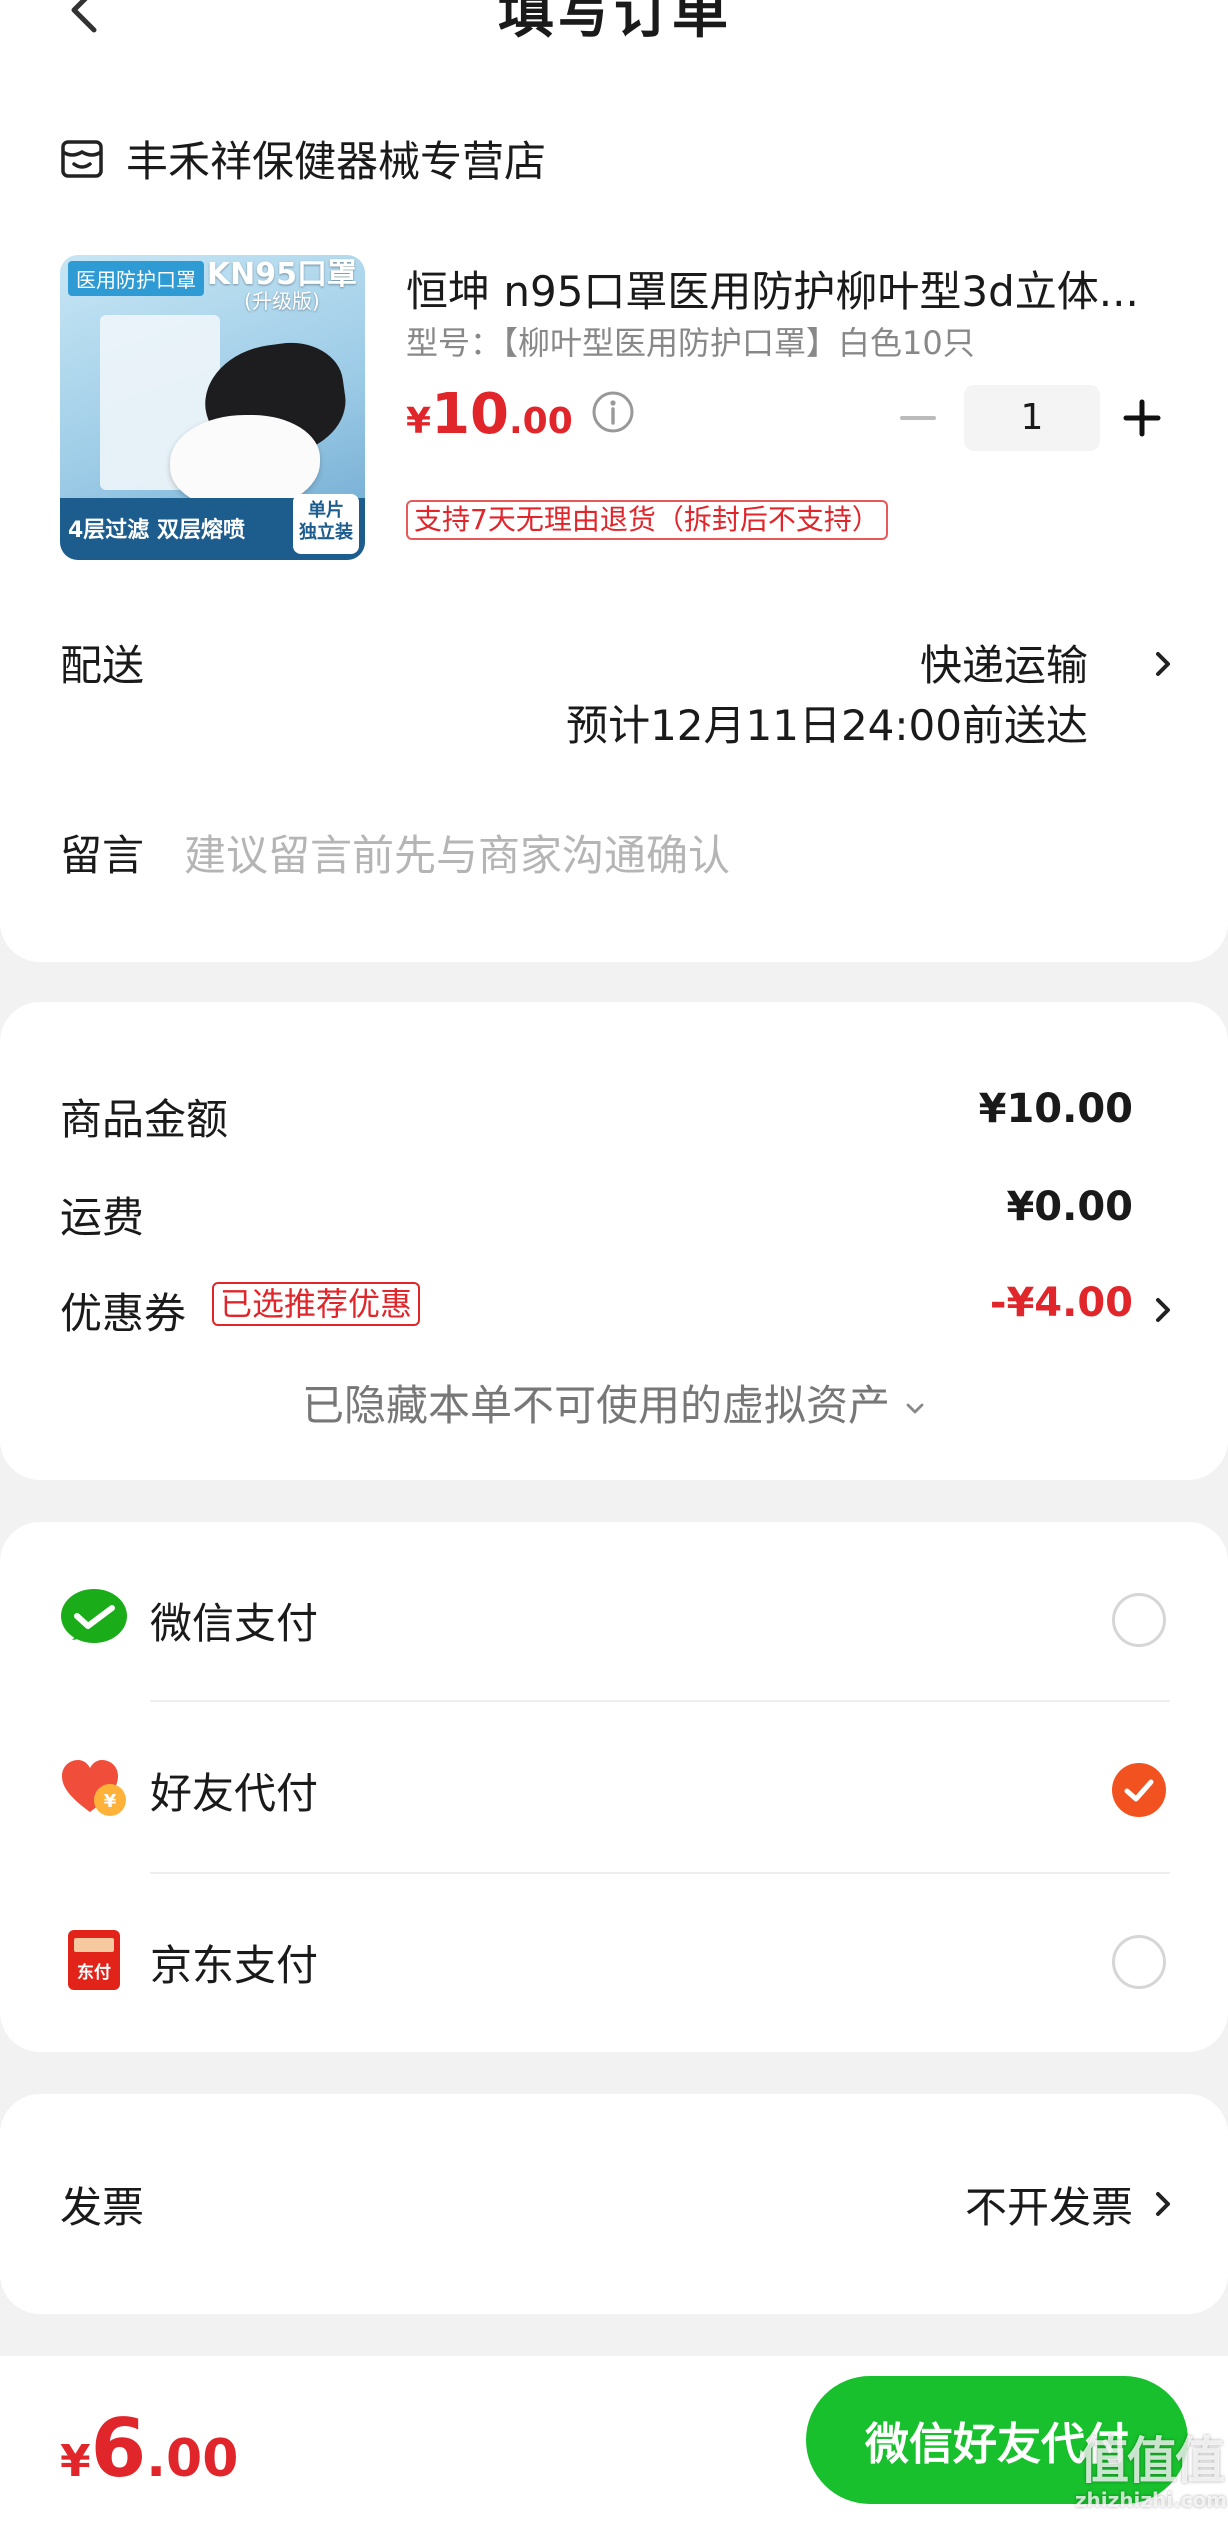  Describe the element at coordinates (1164, 664) in the screenshot. I see `delivery-chevron-icon` at that location.